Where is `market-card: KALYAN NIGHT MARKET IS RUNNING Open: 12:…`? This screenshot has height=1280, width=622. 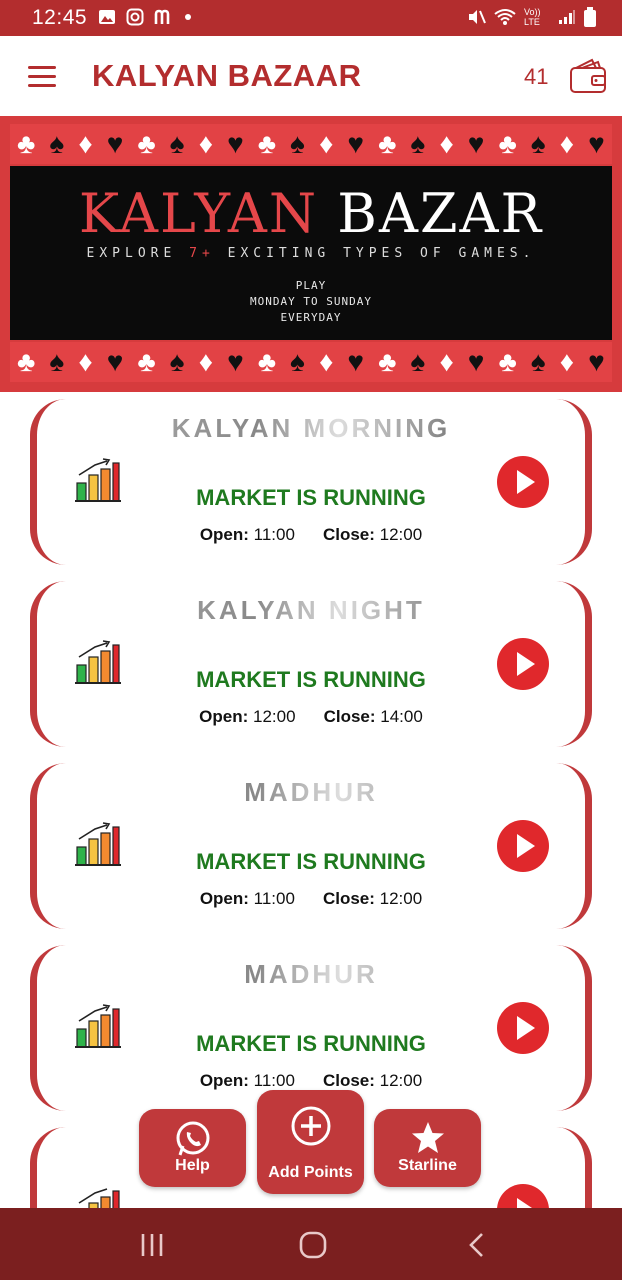 market-card: KALYAN NIGHT MARKET IS RUNNING Open: 12:… is located at coordinates (311, 664).